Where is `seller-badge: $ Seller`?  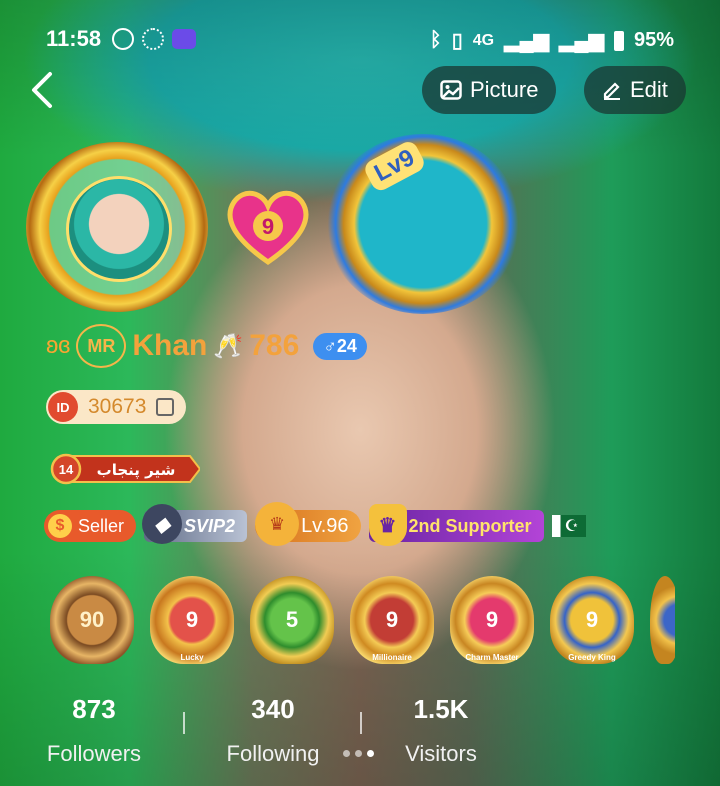
seller-badge: $ Seller is located at coordinates (90, 526).